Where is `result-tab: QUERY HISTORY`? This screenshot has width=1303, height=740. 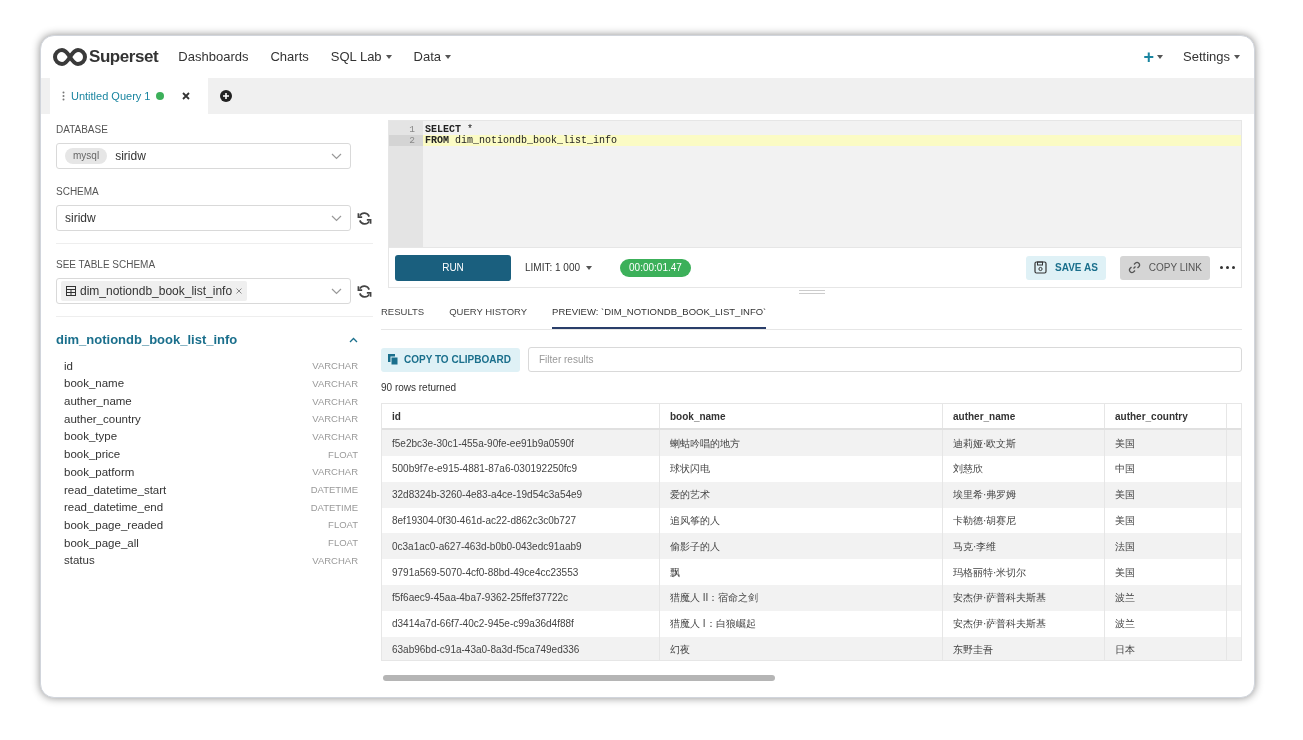 result-tab: QUERY HISTORY is located at coordinates (488, 317).